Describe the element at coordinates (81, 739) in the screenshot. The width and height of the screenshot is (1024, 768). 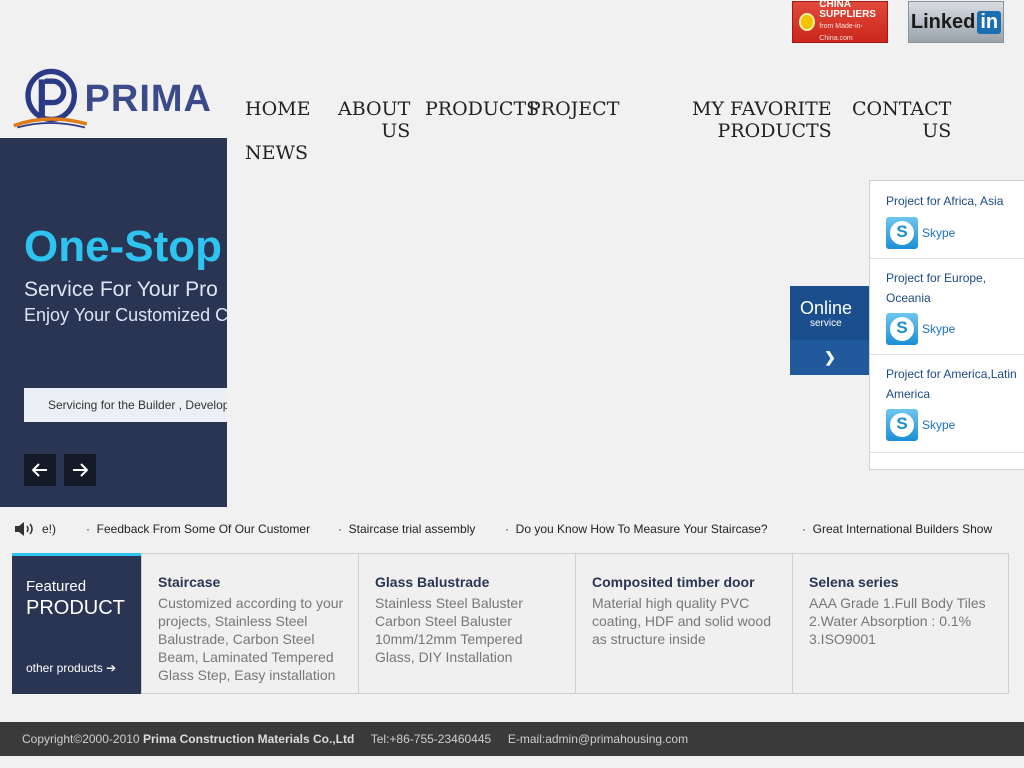
I see `footer-copyright: Copyright©2000-2010` at that location.